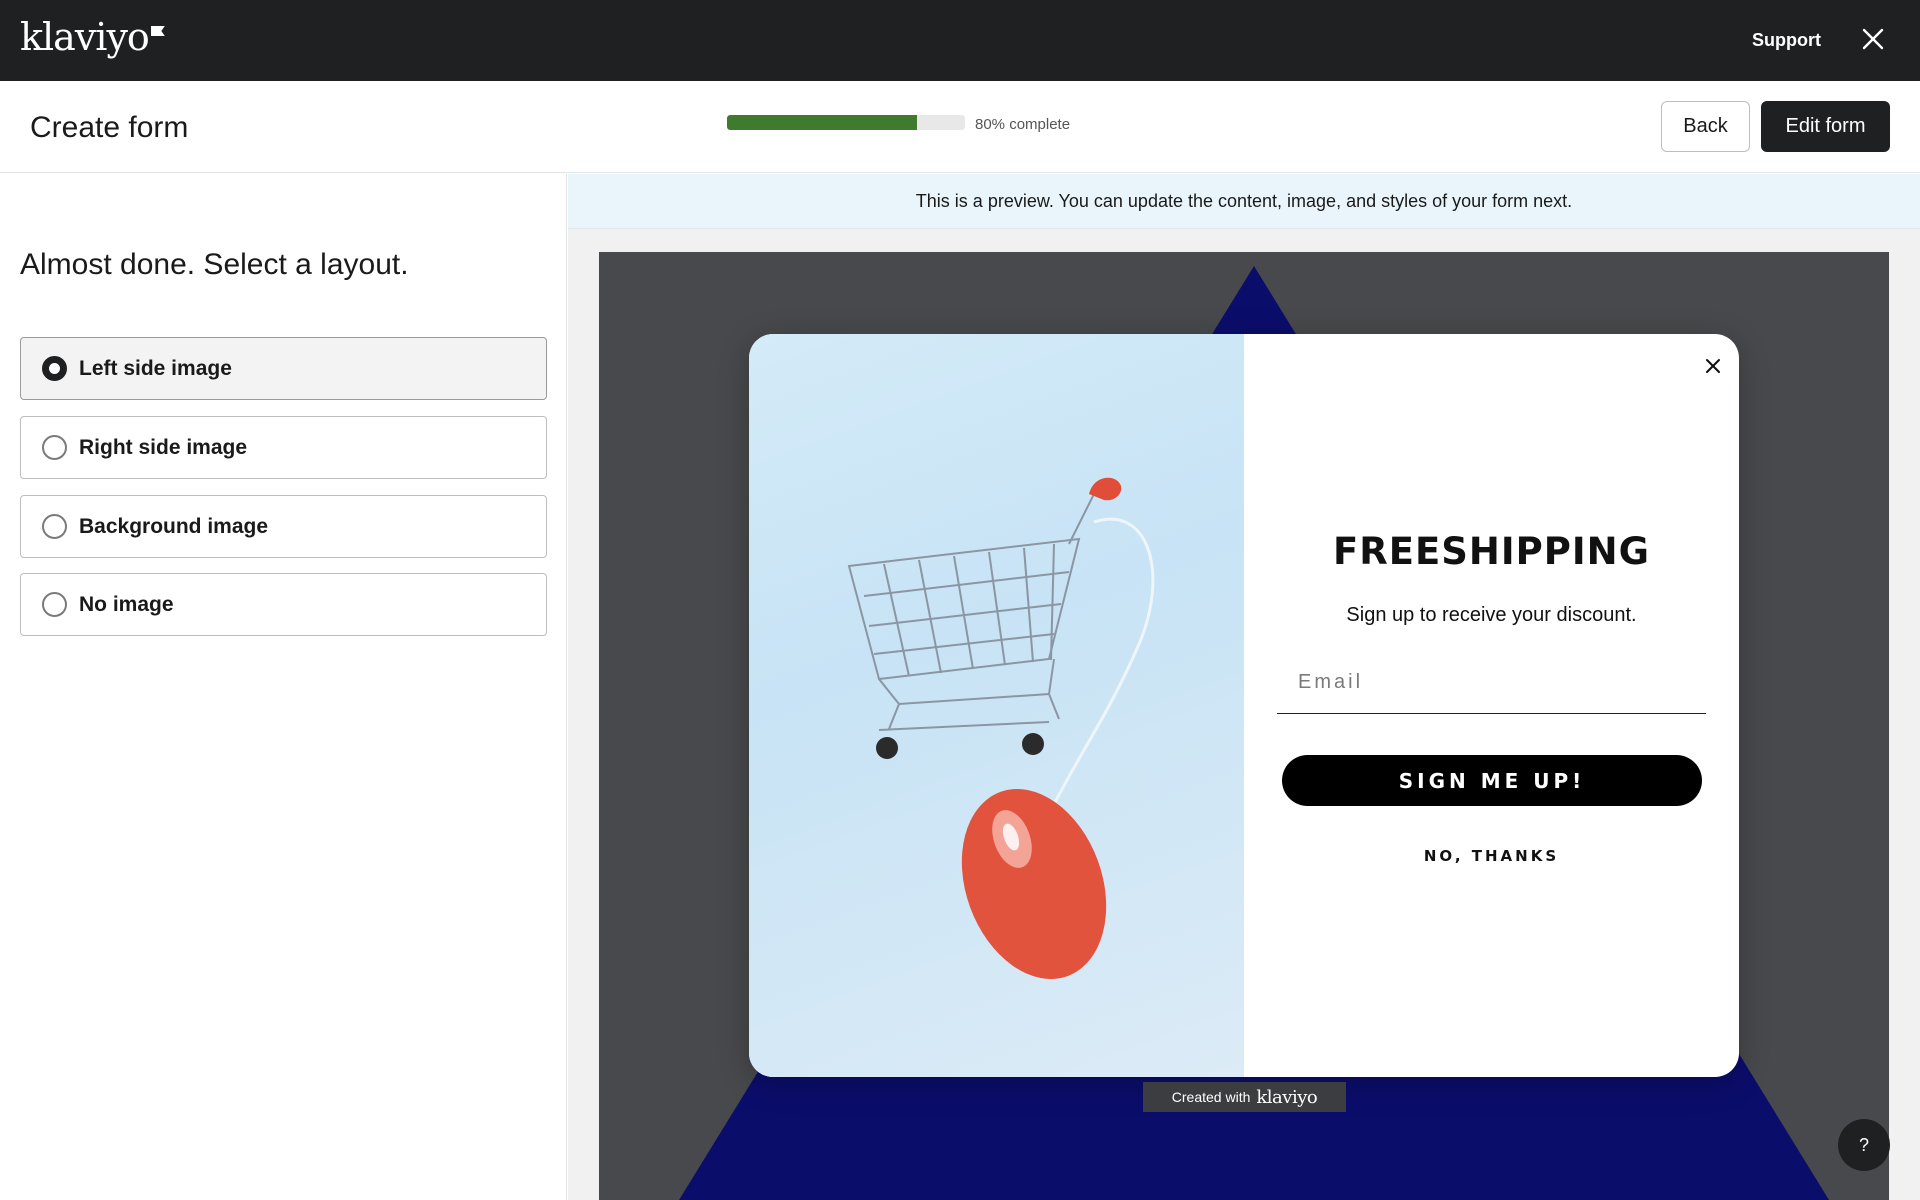 The width and height of the screenshot is (1920, 1200). What do you see at coordinates (1864, 1145) in the screenshot?
I see `help-button: ?` at bounding box center [1864, 1145].